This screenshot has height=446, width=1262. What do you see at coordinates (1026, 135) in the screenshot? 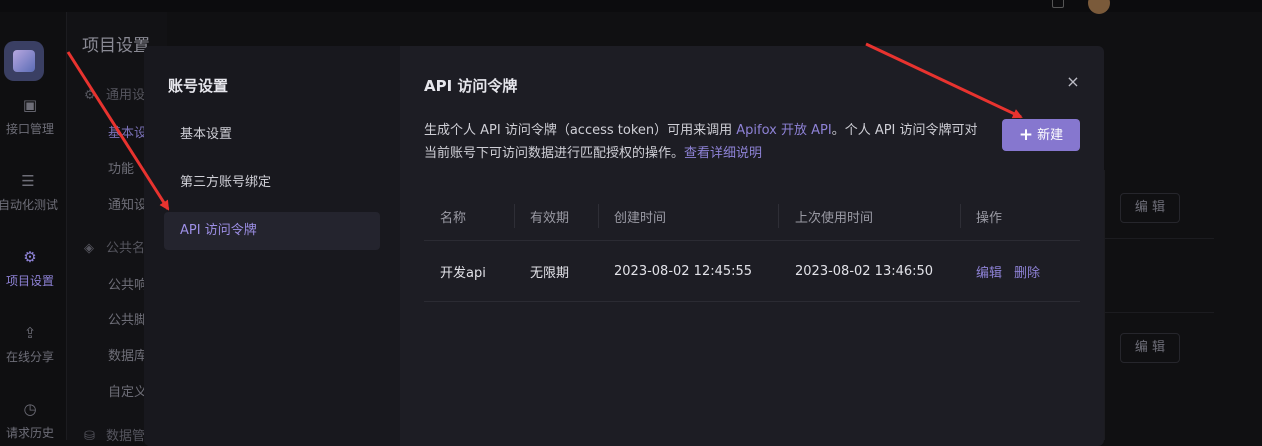
I see `plus-icon: +` at bounding box center [1026, 135].